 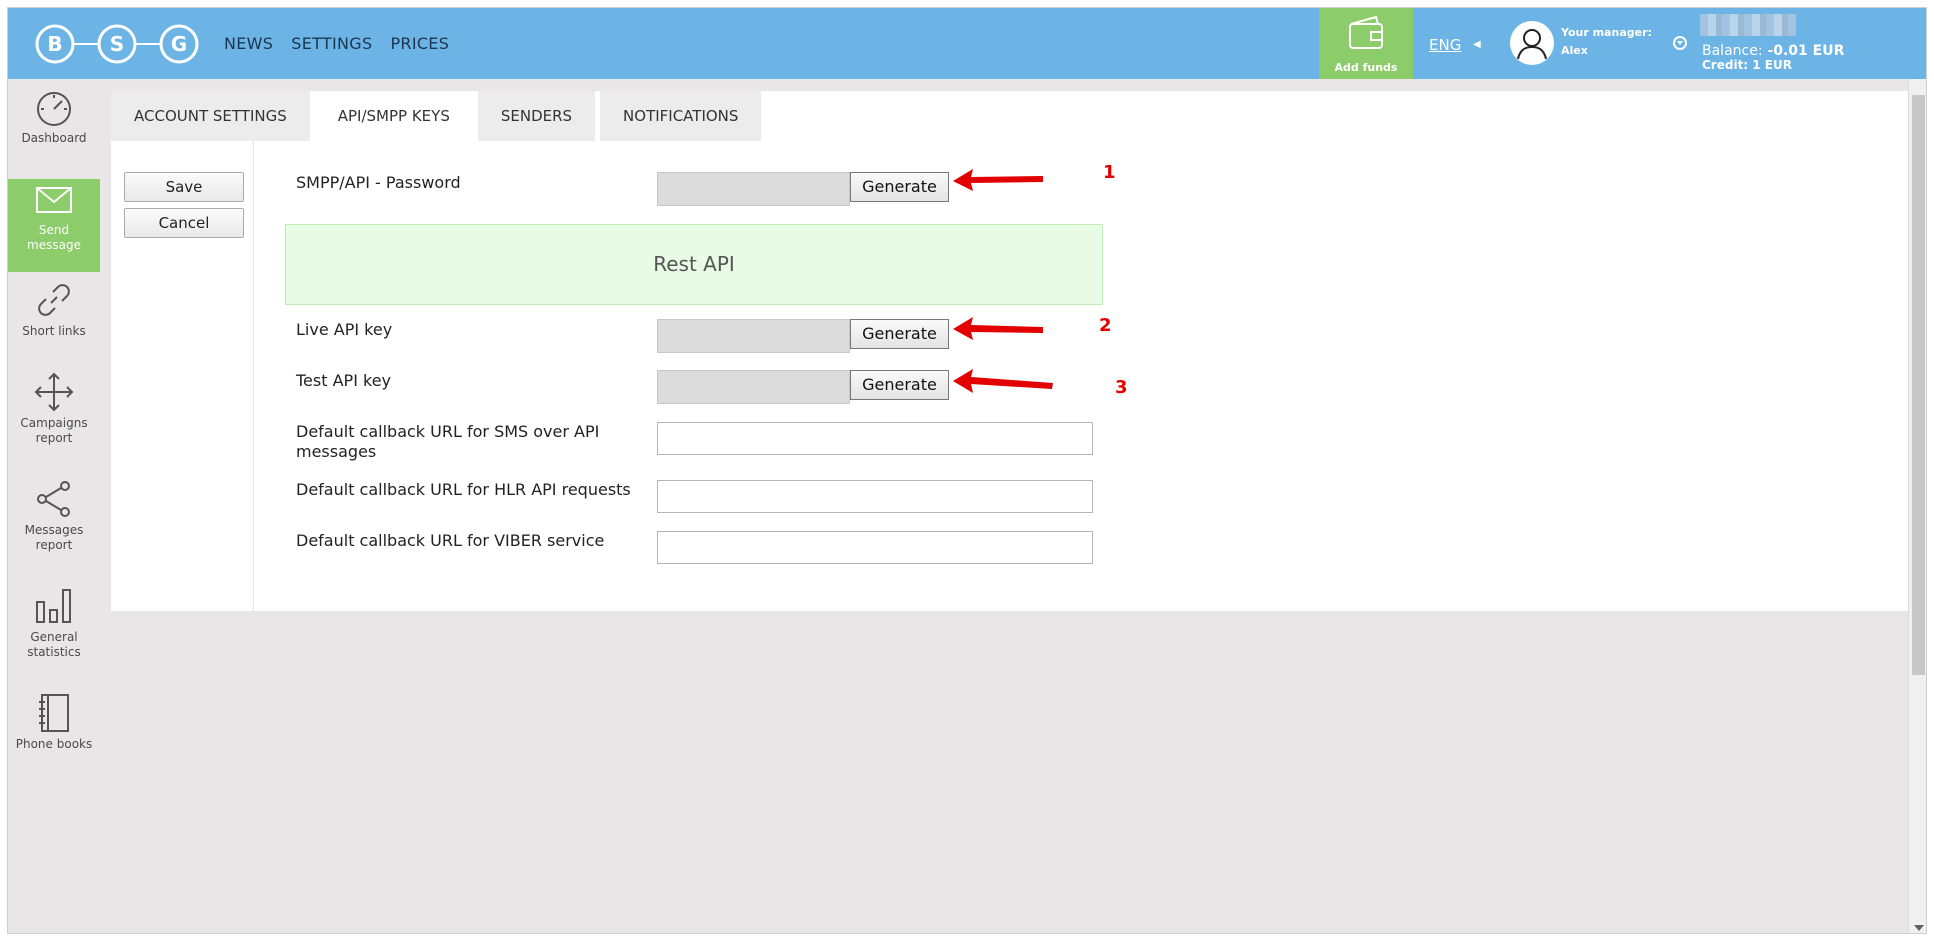 I want to click on move-arrows-icon, so click(x=54, y=392).